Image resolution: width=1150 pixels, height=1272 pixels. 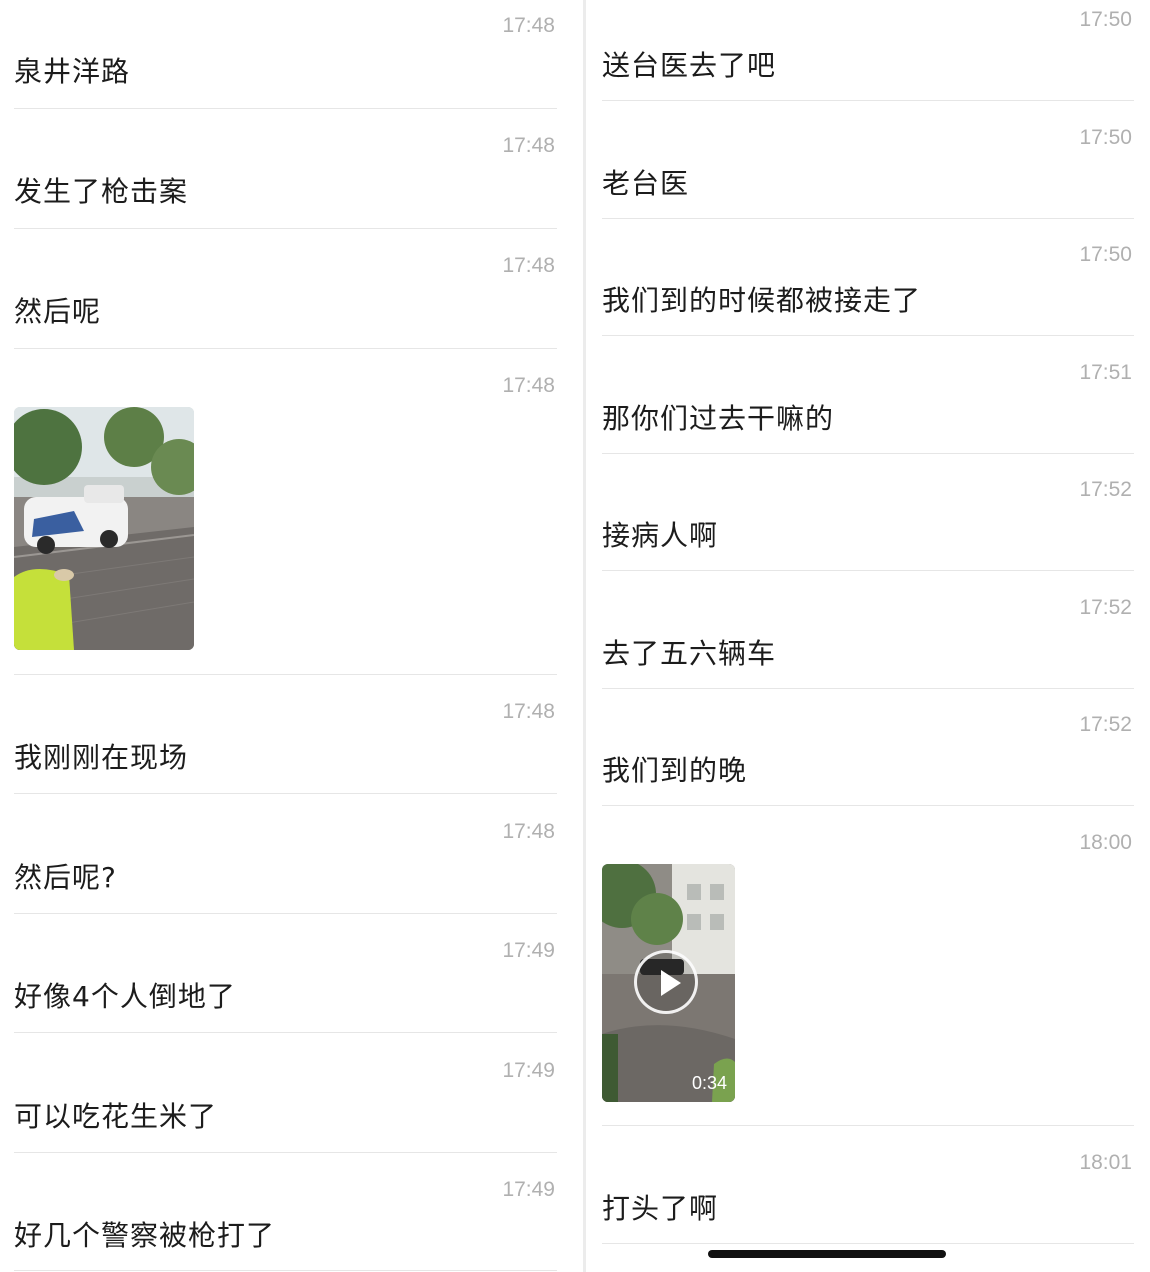 What do you see at coordinates (660, 1208) in the screenshot?
I see `message-text: 打头了啊` at bounding box center [660, 1208].